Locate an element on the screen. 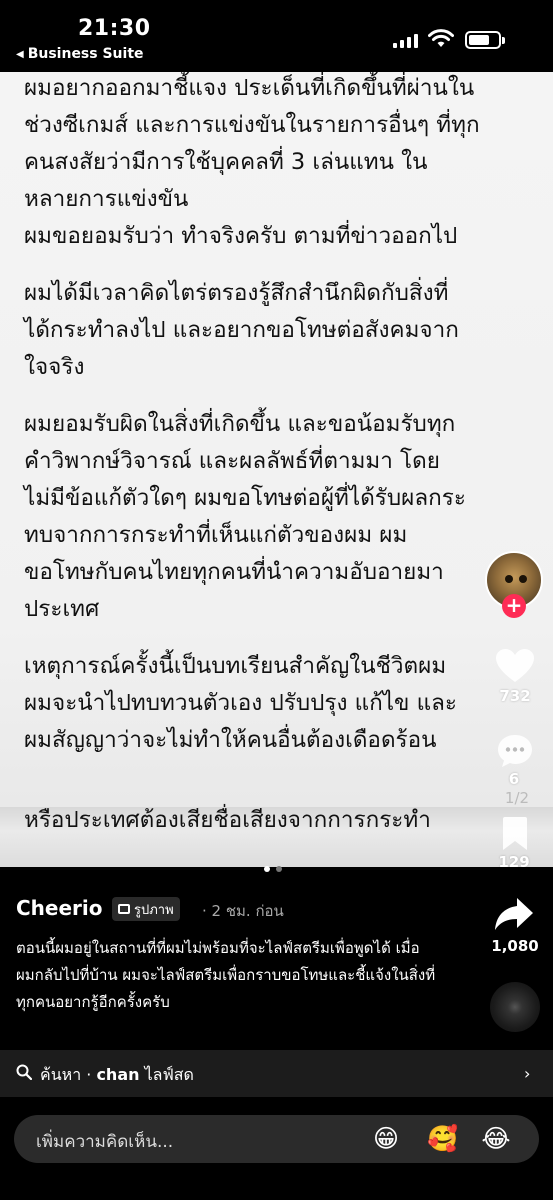  grin-emoji-button: 😁 is located at coordinates (386, 1139).